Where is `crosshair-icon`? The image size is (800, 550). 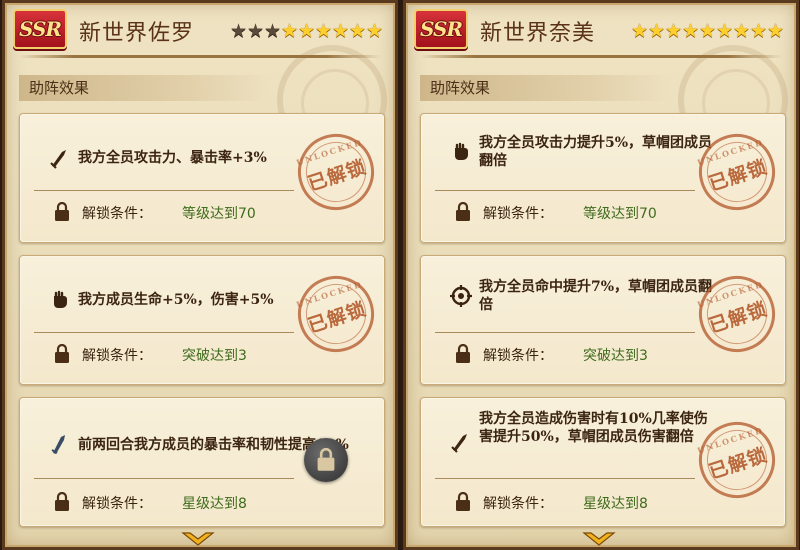
crosshair-icon is located at coordinates (461, 296).